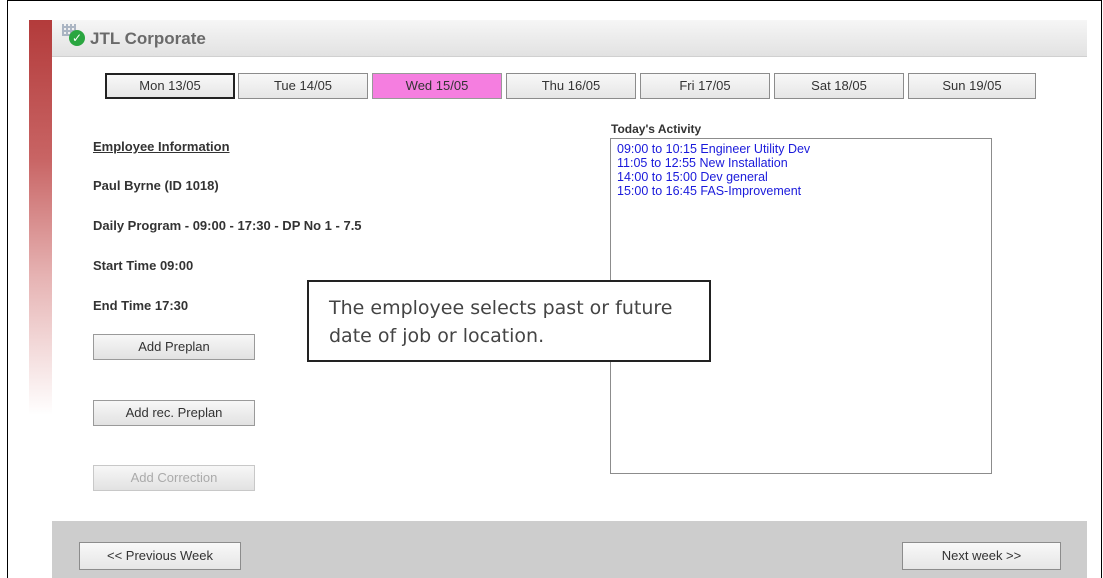 This screenshot has height=578, width=1103. Describe the element at coordinates (174, 478) in the screenshot. I see `add-correction-button: Add Correction` at that location.